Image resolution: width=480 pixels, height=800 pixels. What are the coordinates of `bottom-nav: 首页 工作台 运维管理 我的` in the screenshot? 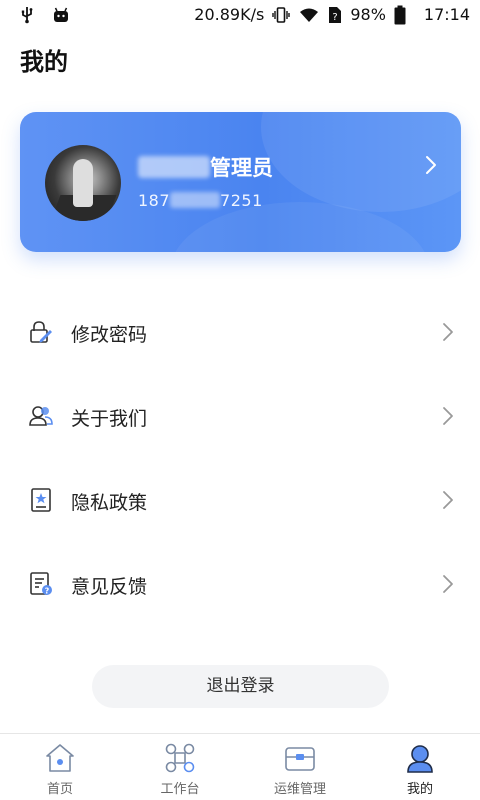 It's located at (240, 766).